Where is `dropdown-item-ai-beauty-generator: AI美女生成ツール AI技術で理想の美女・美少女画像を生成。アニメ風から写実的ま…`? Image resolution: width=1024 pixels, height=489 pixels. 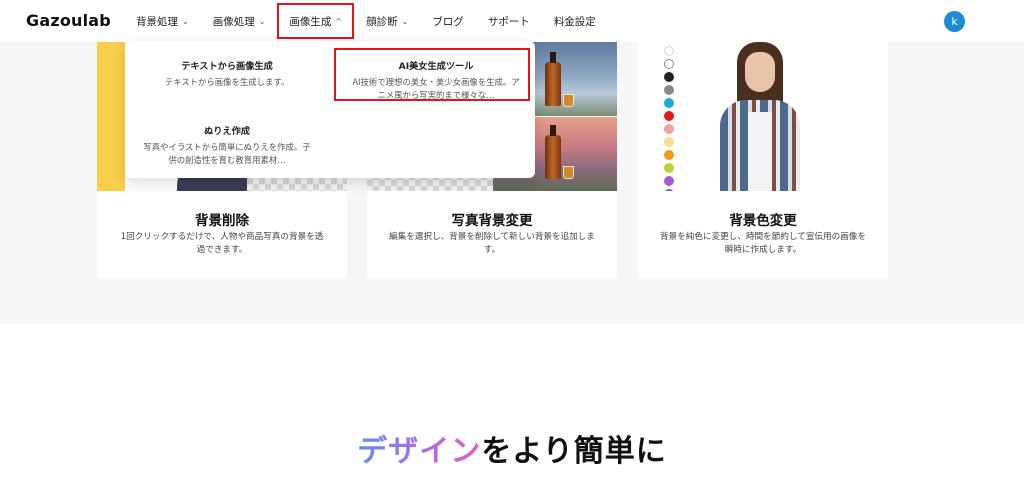 dropdown-item-ai-beauty-generator: AI美女生成ツール AI技術で理想の美女・美少女画像を生成。アニメ風から写実的ま… is located at coordinates (436, 80).